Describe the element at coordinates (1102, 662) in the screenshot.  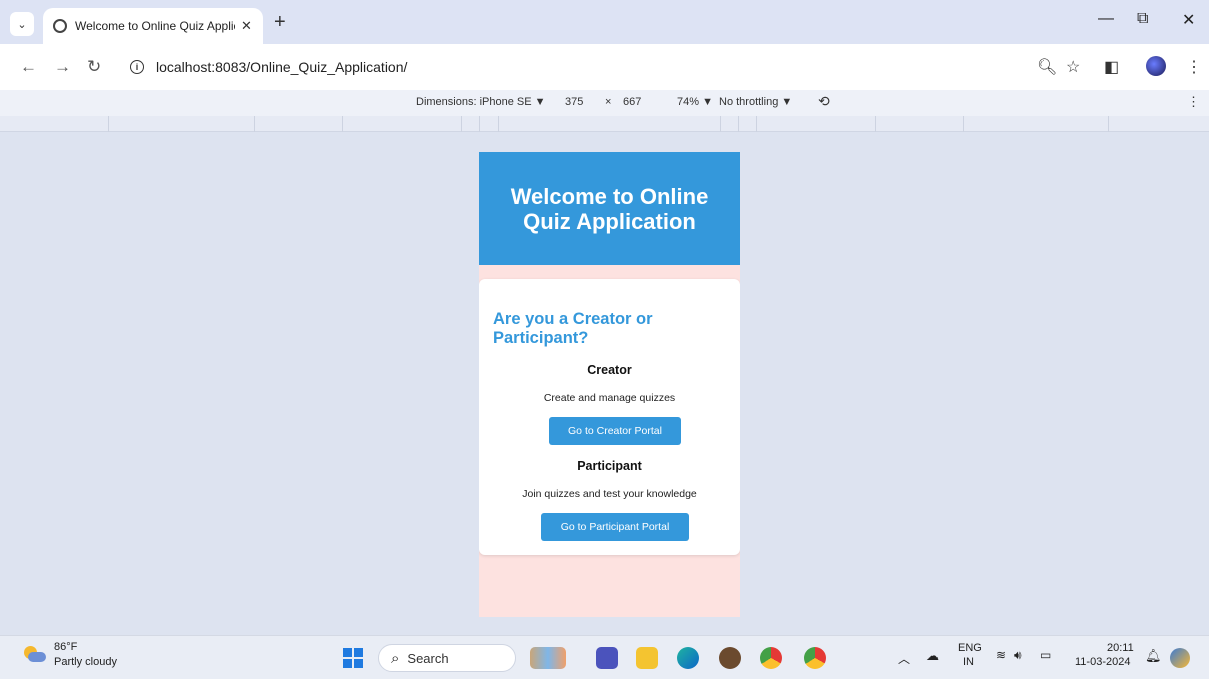
I see `clock-date: 11-03-2024` at that location.